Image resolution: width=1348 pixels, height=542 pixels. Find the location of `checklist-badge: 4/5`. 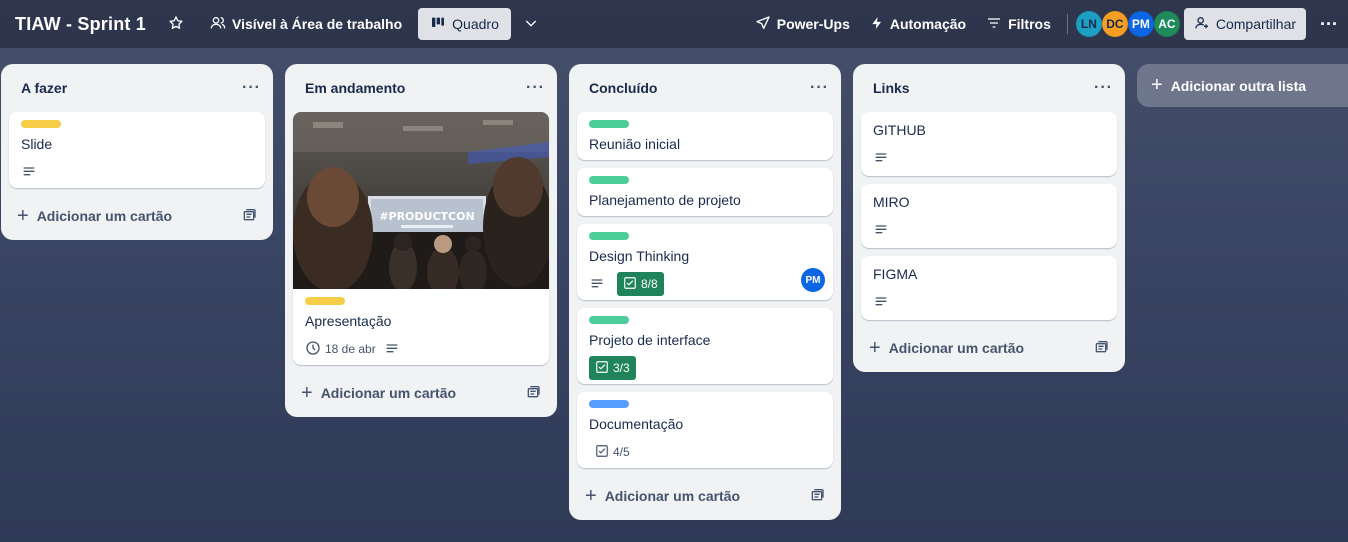

checklist-badge: 4/5 is located at coordinates (609, 452).